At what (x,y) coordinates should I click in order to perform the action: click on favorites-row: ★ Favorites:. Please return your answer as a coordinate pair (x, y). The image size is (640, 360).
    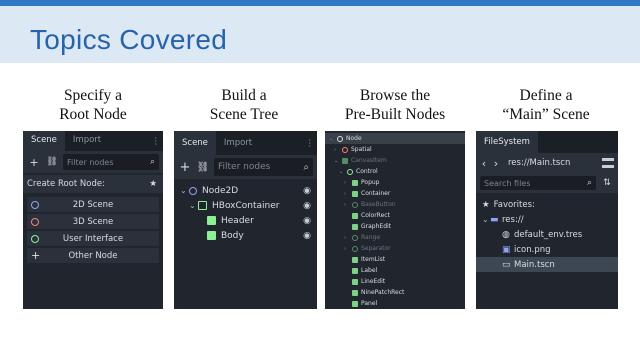
    Looking at the image, I should click on (547, 204).